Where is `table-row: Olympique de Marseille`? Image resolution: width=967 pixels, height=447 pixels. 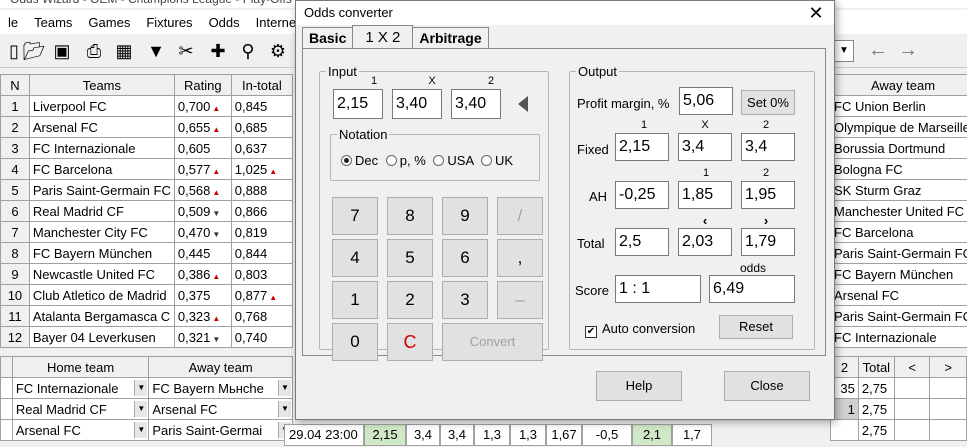
table-row: Olympique de Marseille is located at coordinates (898, 127).